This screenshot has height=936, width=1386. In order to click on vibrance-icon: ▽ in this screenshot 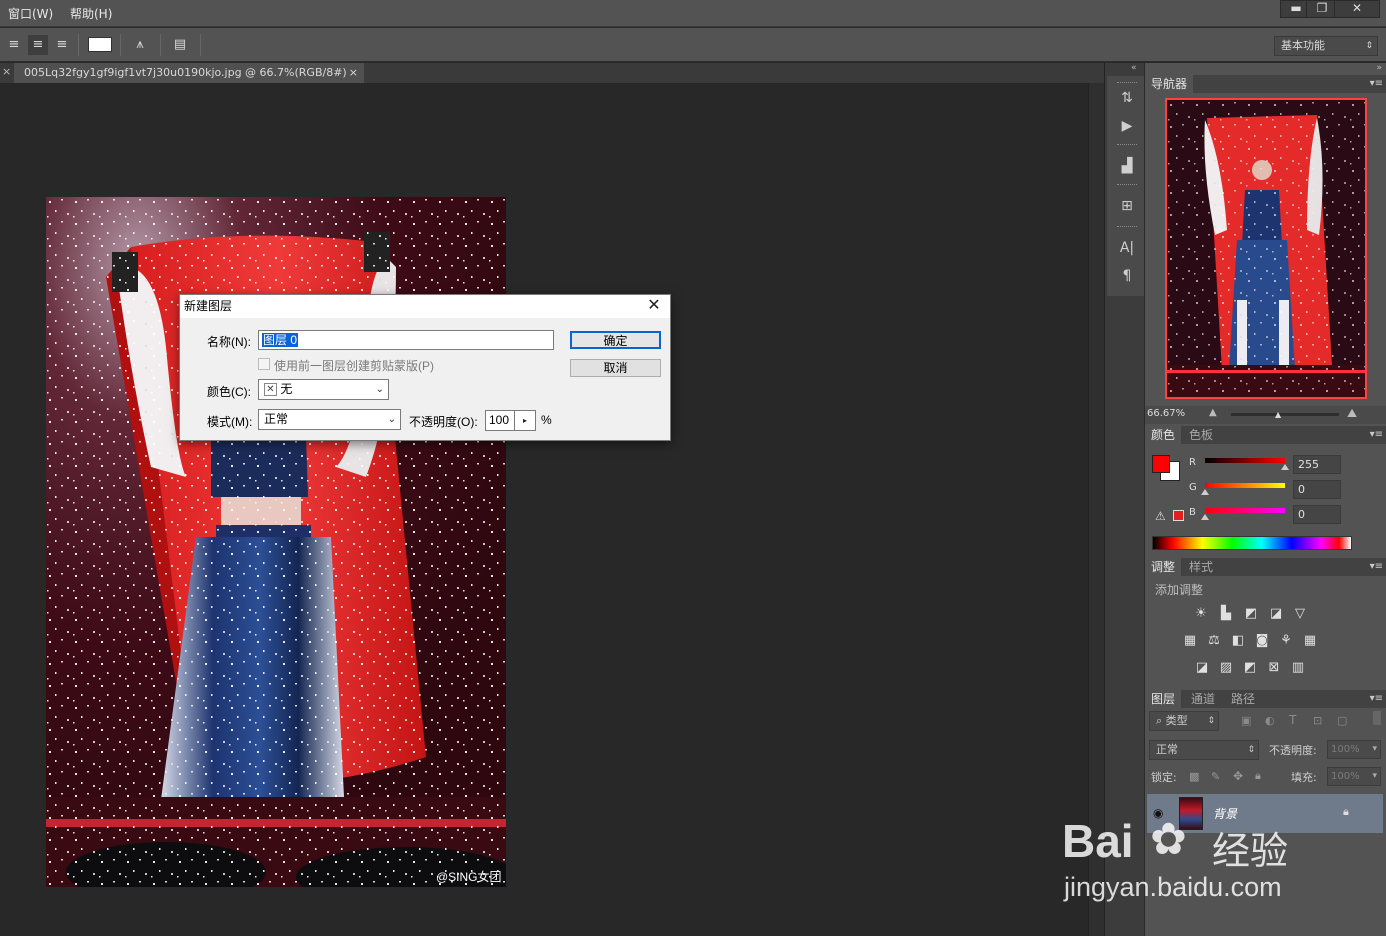, I will do `click(1300, 614)`.